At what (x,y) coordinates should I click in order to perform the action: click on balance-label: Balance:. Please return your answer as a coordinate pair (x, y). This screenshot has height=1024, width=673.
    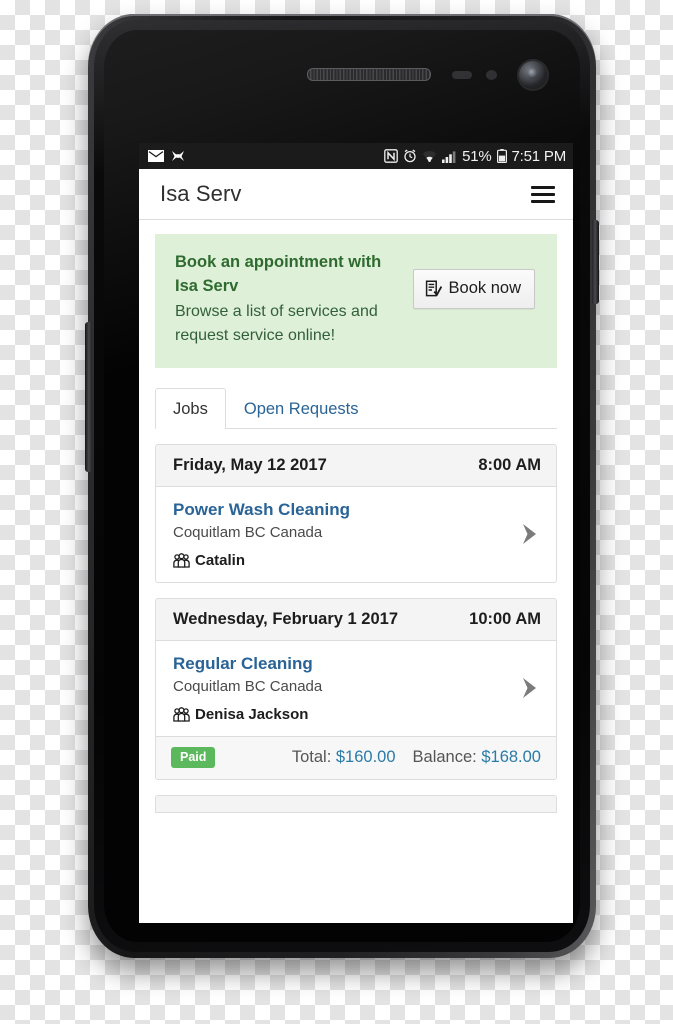
    Looking at the image, I should click on (444, 756).